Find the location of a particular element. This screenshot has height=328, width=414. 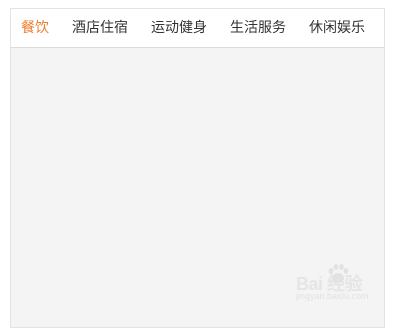

category-tab-bar: 餐饮 酒店住宿 运动健身 生活服务 休闲娱乐 is located at coordinates (197, 28).